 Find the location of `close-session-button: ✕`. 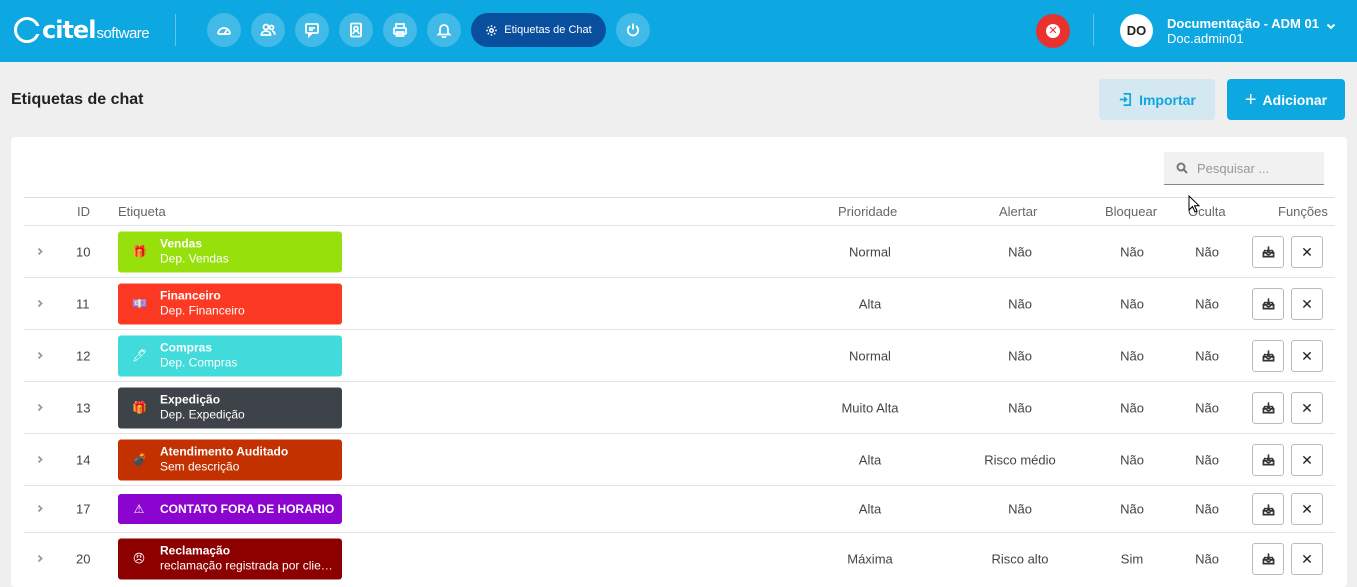

close-session-button: ✕ is located at coordinates (1053, 31).